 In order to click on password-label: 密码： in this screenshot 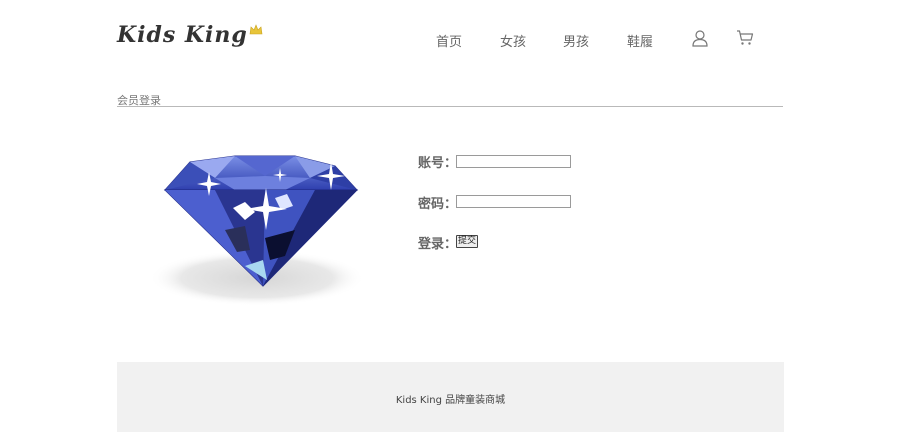, I will do `click(438, 204)`.